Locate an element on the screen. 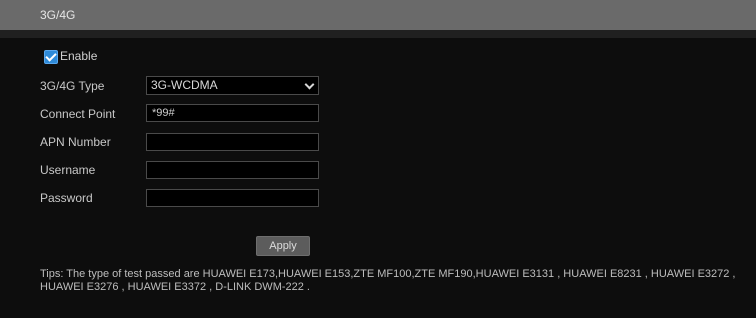  enable-label: Enable is located at coordinates (78, 56).